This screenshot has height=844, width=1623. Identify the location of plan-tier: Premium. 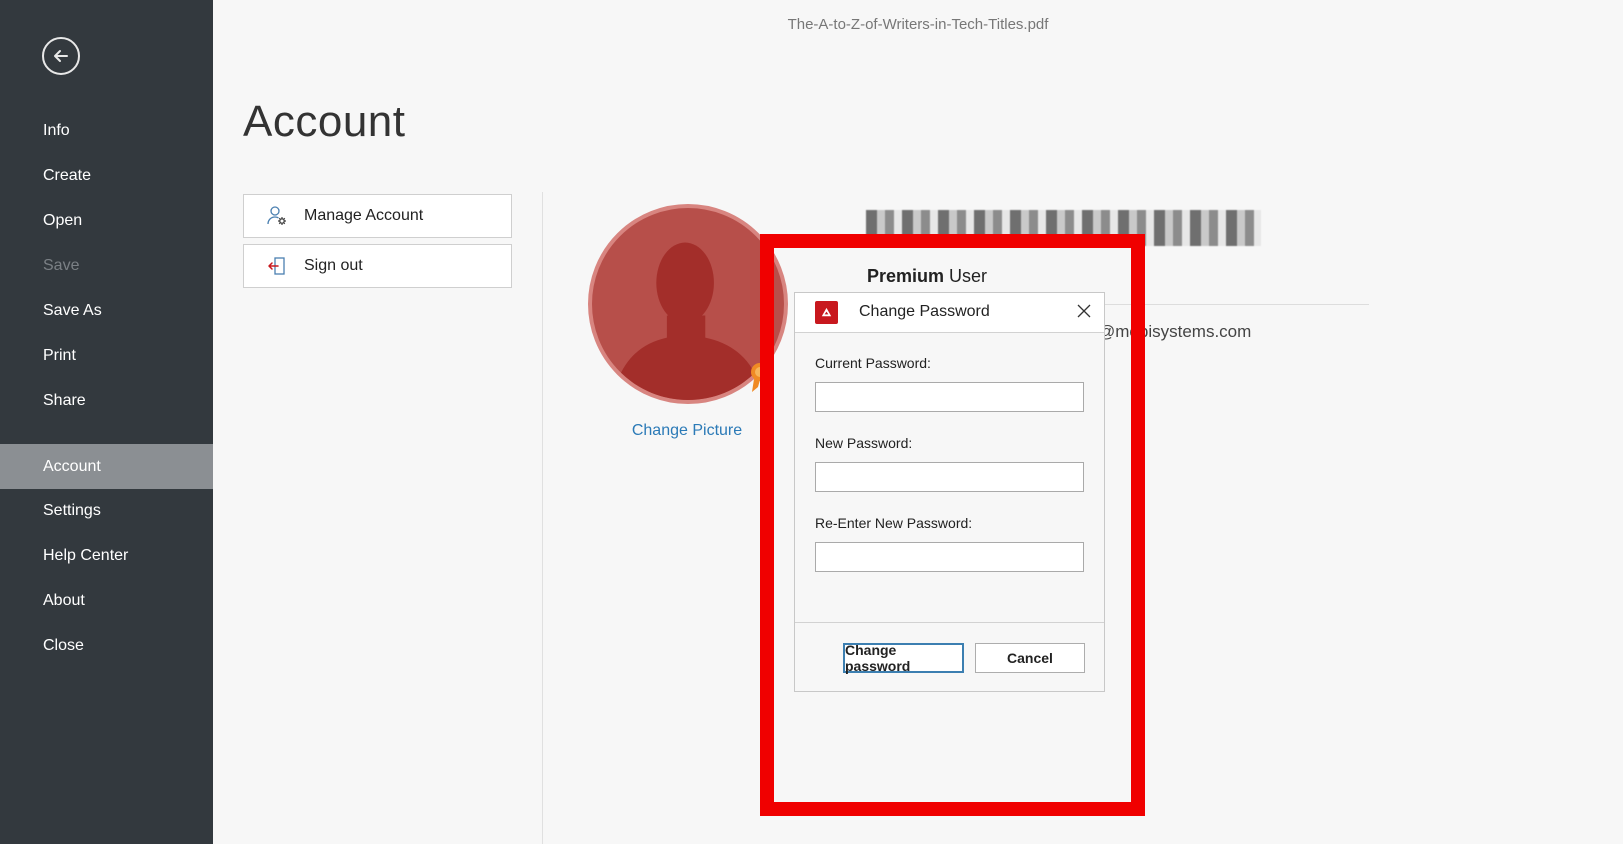
(906, 276).